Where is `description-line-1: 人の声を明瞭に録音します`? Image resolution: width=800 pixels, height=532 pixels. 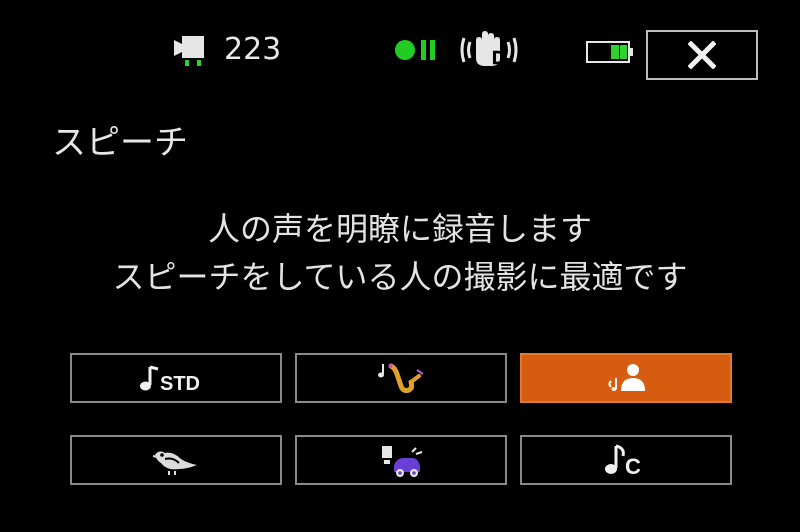 description-line-1: 人の声を明瞭に録音します is located at coordinates (399, 229).